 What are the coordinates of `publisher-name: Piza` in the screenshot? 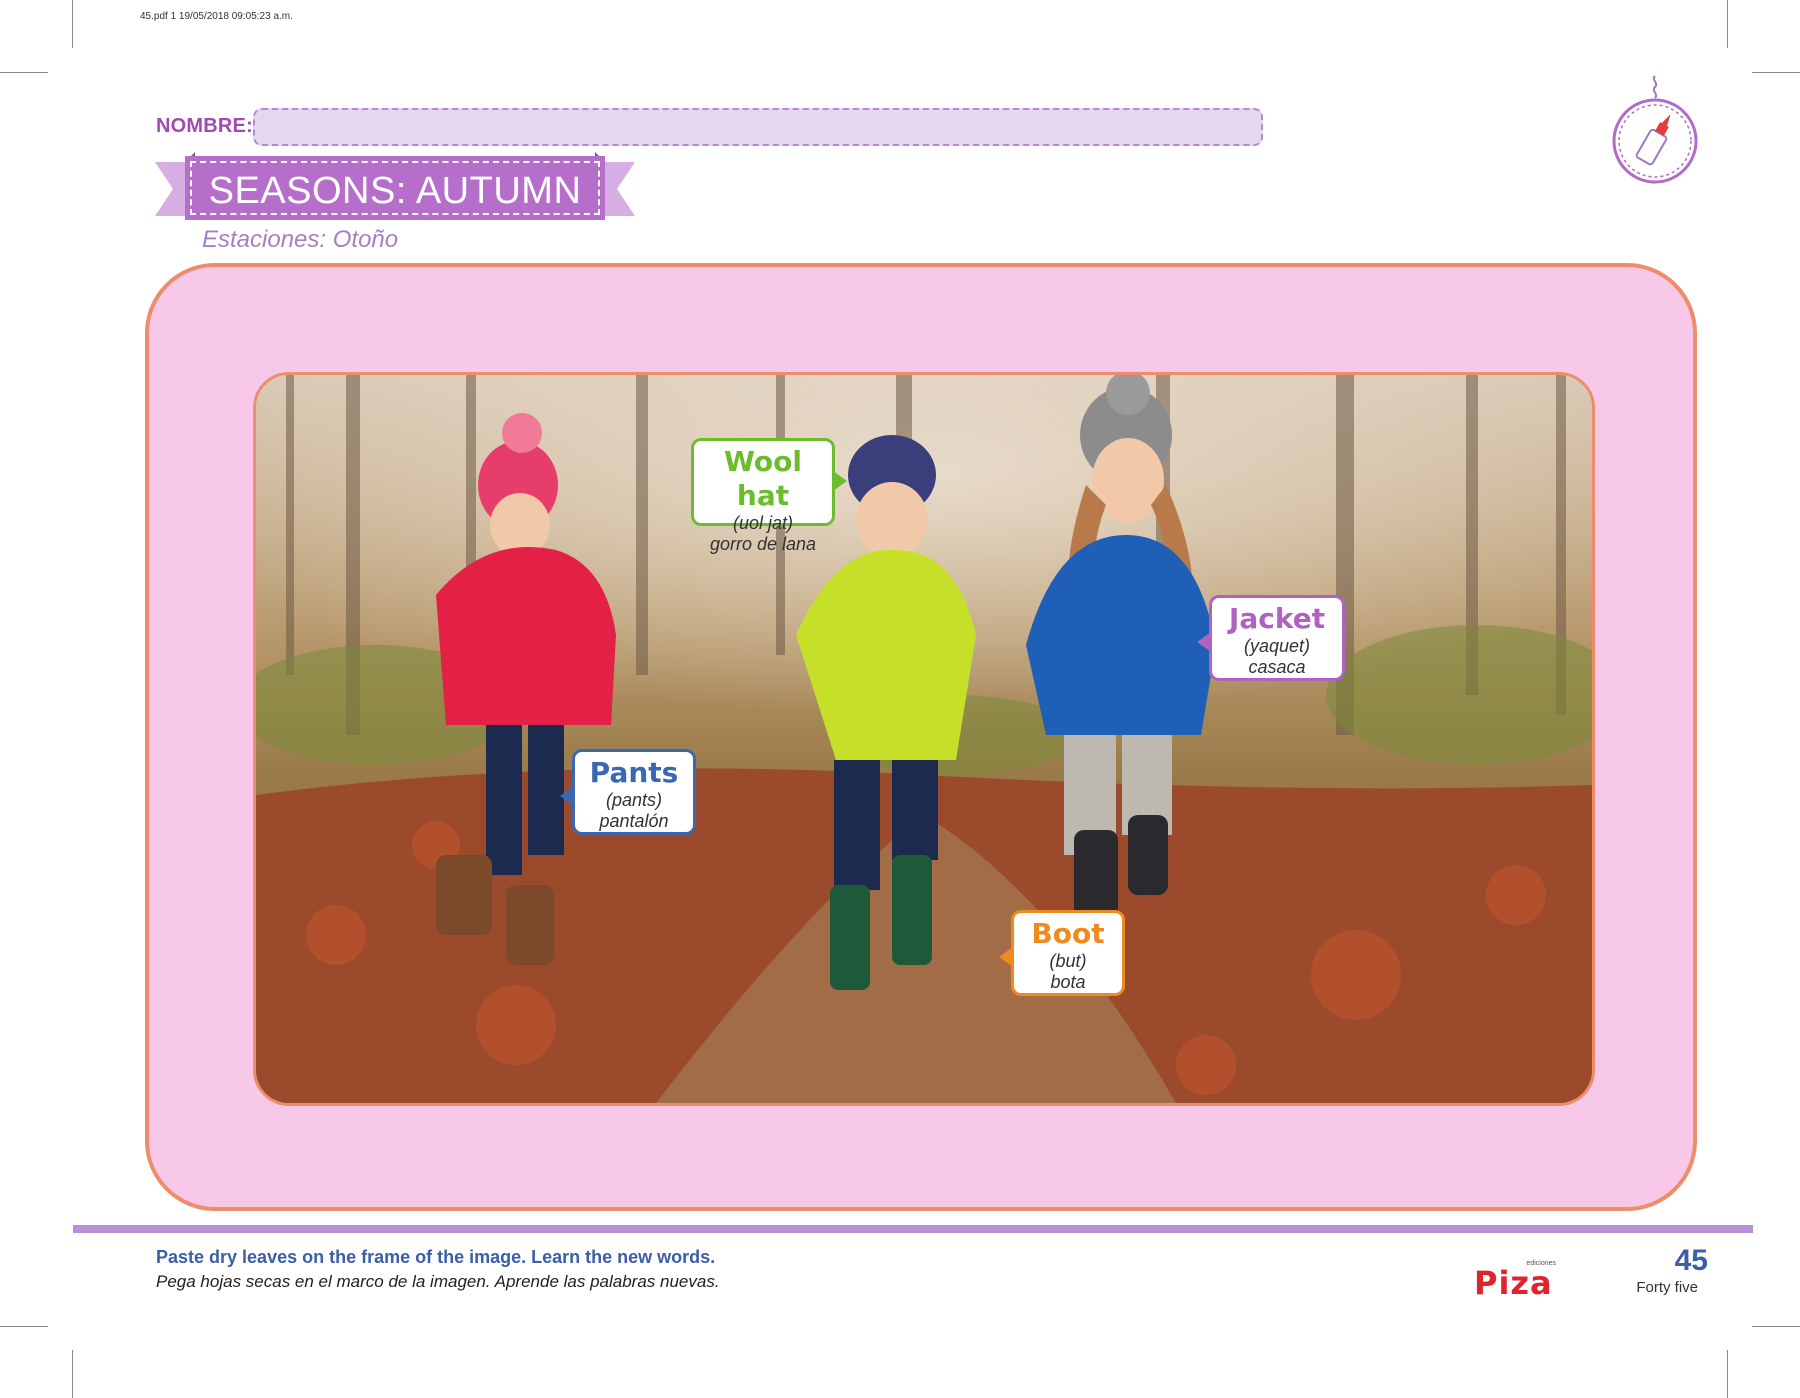 It's located at (1513, 1283).